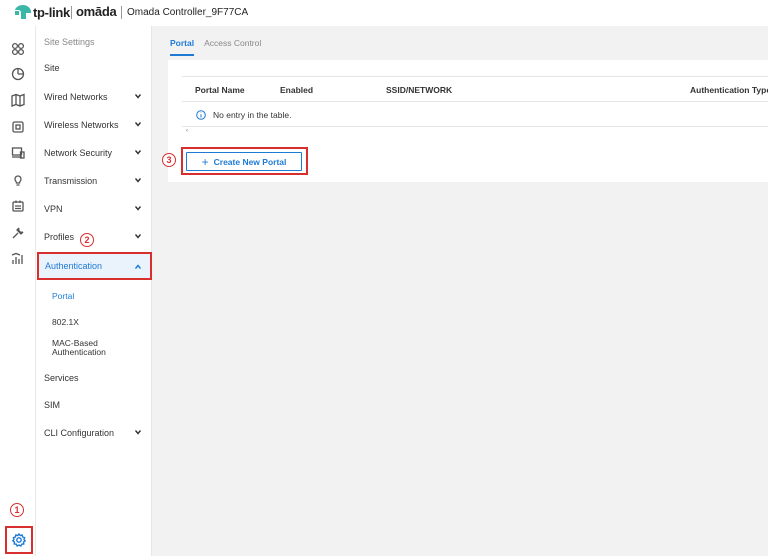 The image size is (768, 556). I want to click on column-header-portal-name: Portal Name, so click(220, 90).